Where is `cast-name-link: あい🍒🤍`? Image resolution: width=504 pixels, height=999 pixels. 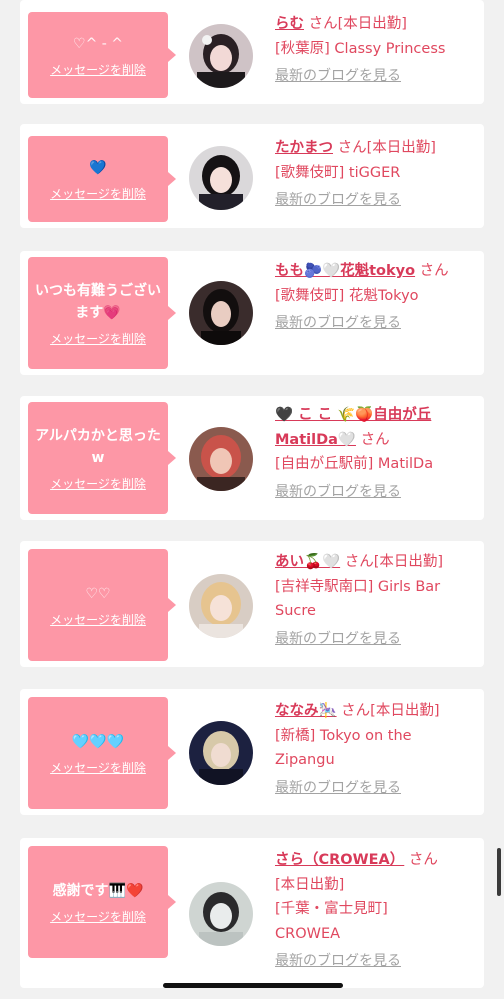 cast-name-link: あい🍒🤍 is located at coordinates (307, 562).